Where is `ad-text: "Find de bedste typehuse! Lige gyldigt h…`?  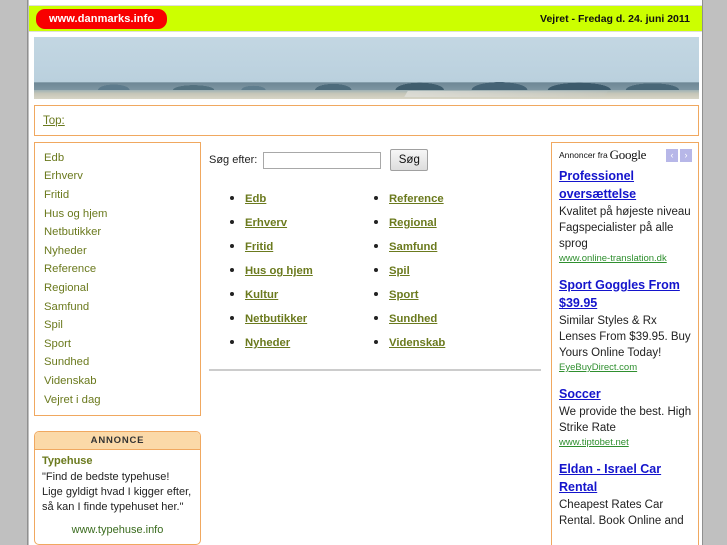
ad-text: "Find de bedste typehuse! Lige gyldigt h… is located at coordinates (117, 491).